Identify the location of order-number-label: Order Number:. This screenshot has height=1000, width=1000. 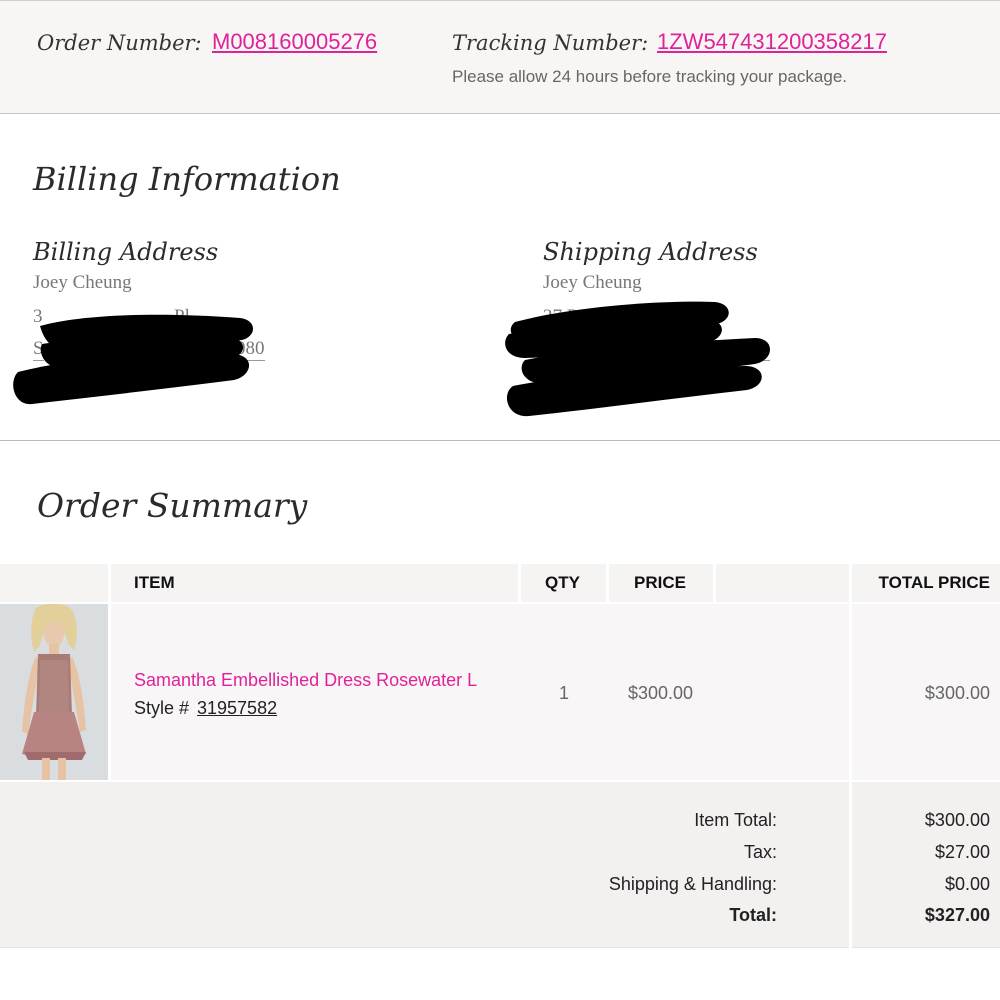
(119, 43).